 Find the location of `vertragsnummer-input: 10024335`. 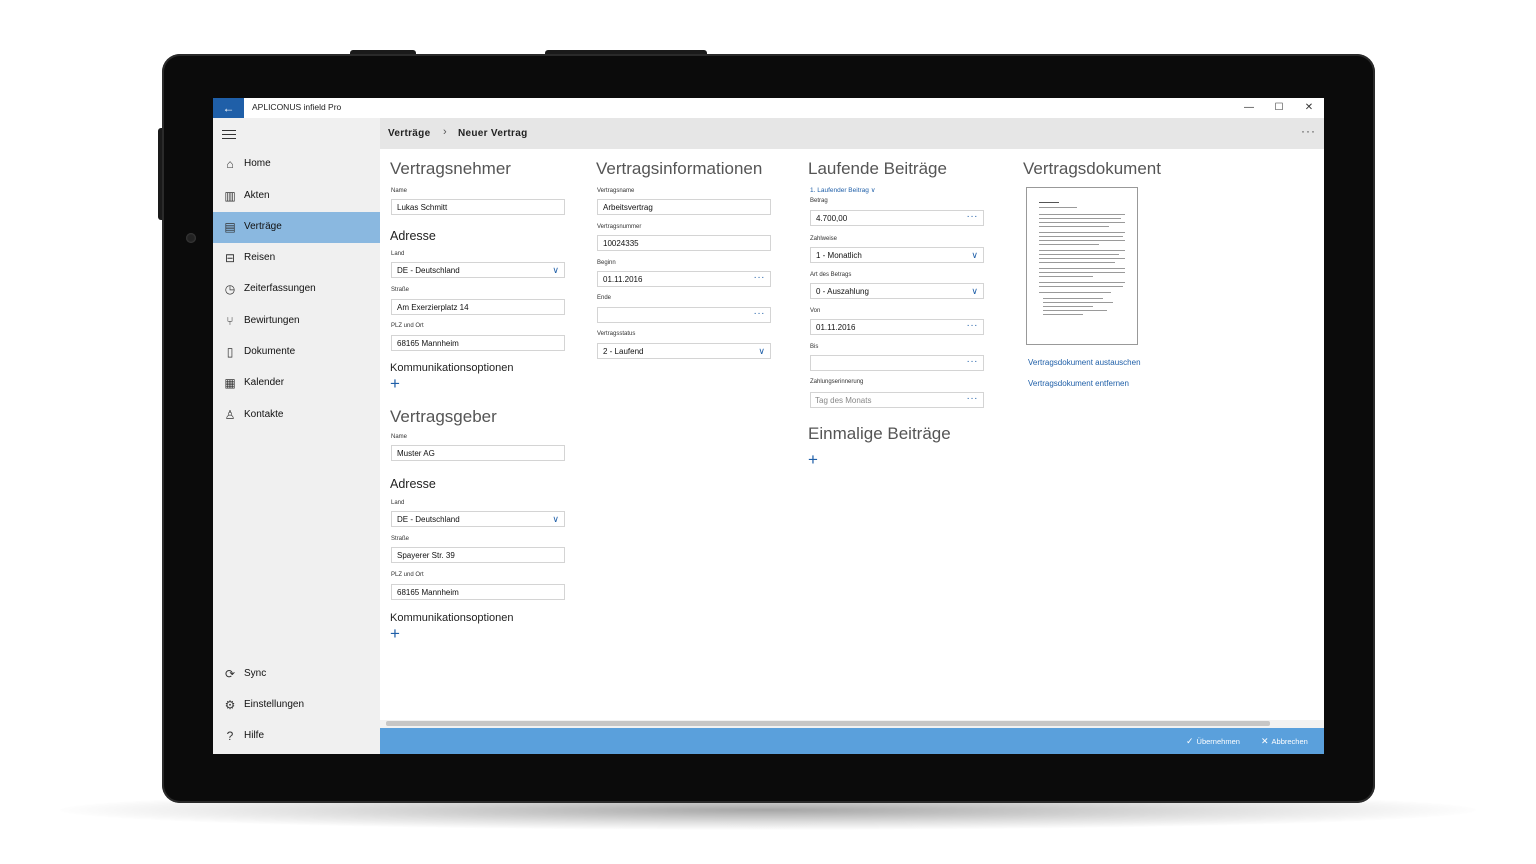

vertragsnummer-input: 10024335 is located at coordinates (684, 243).